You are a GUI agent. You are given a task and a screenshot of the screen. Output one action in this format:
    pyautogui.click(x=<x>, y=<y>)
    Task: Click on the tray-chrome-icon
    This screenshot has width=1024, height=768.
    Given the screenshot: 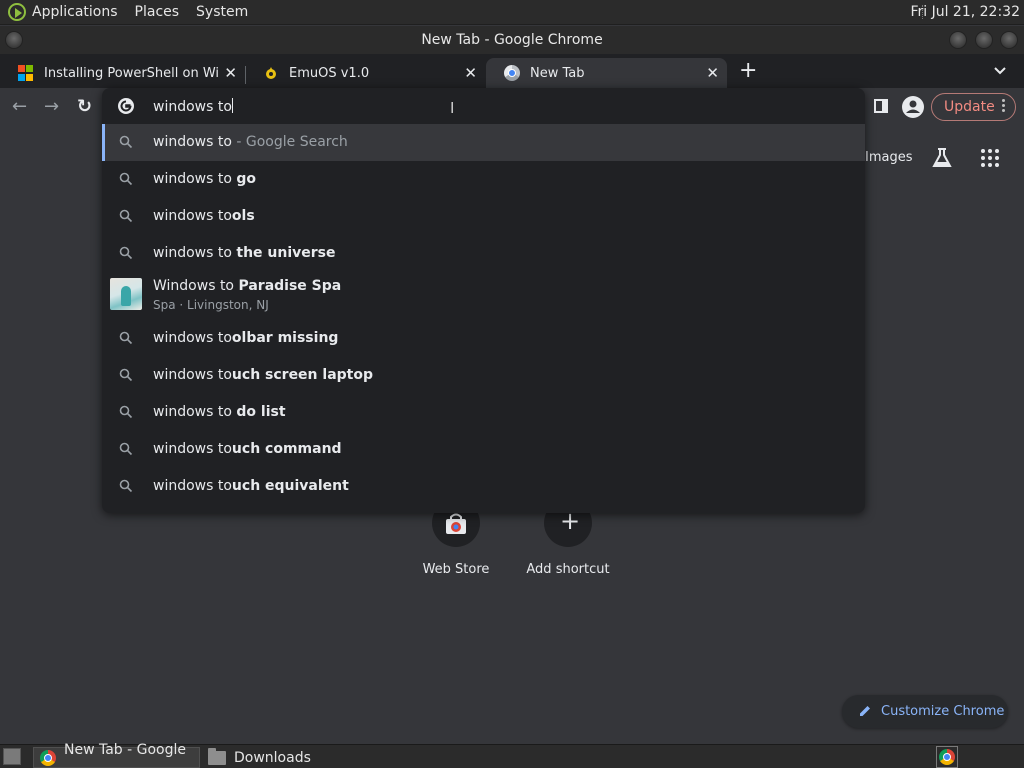 What is the action you would take?
    pyautogui.click(x=947, y=757)
    